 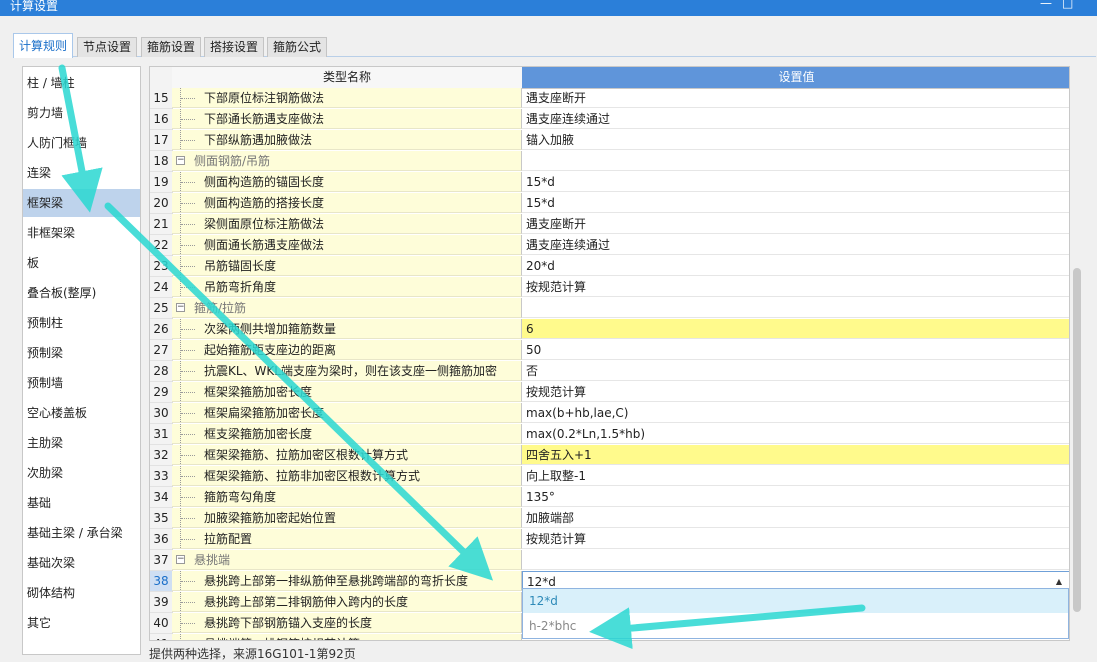 What do you see at coordinates (347, 455) in the screenshot?
I see `name-cell: 框架梁箍筋、拉筋加密区根数计算方式` at bounding box center [347, 455].